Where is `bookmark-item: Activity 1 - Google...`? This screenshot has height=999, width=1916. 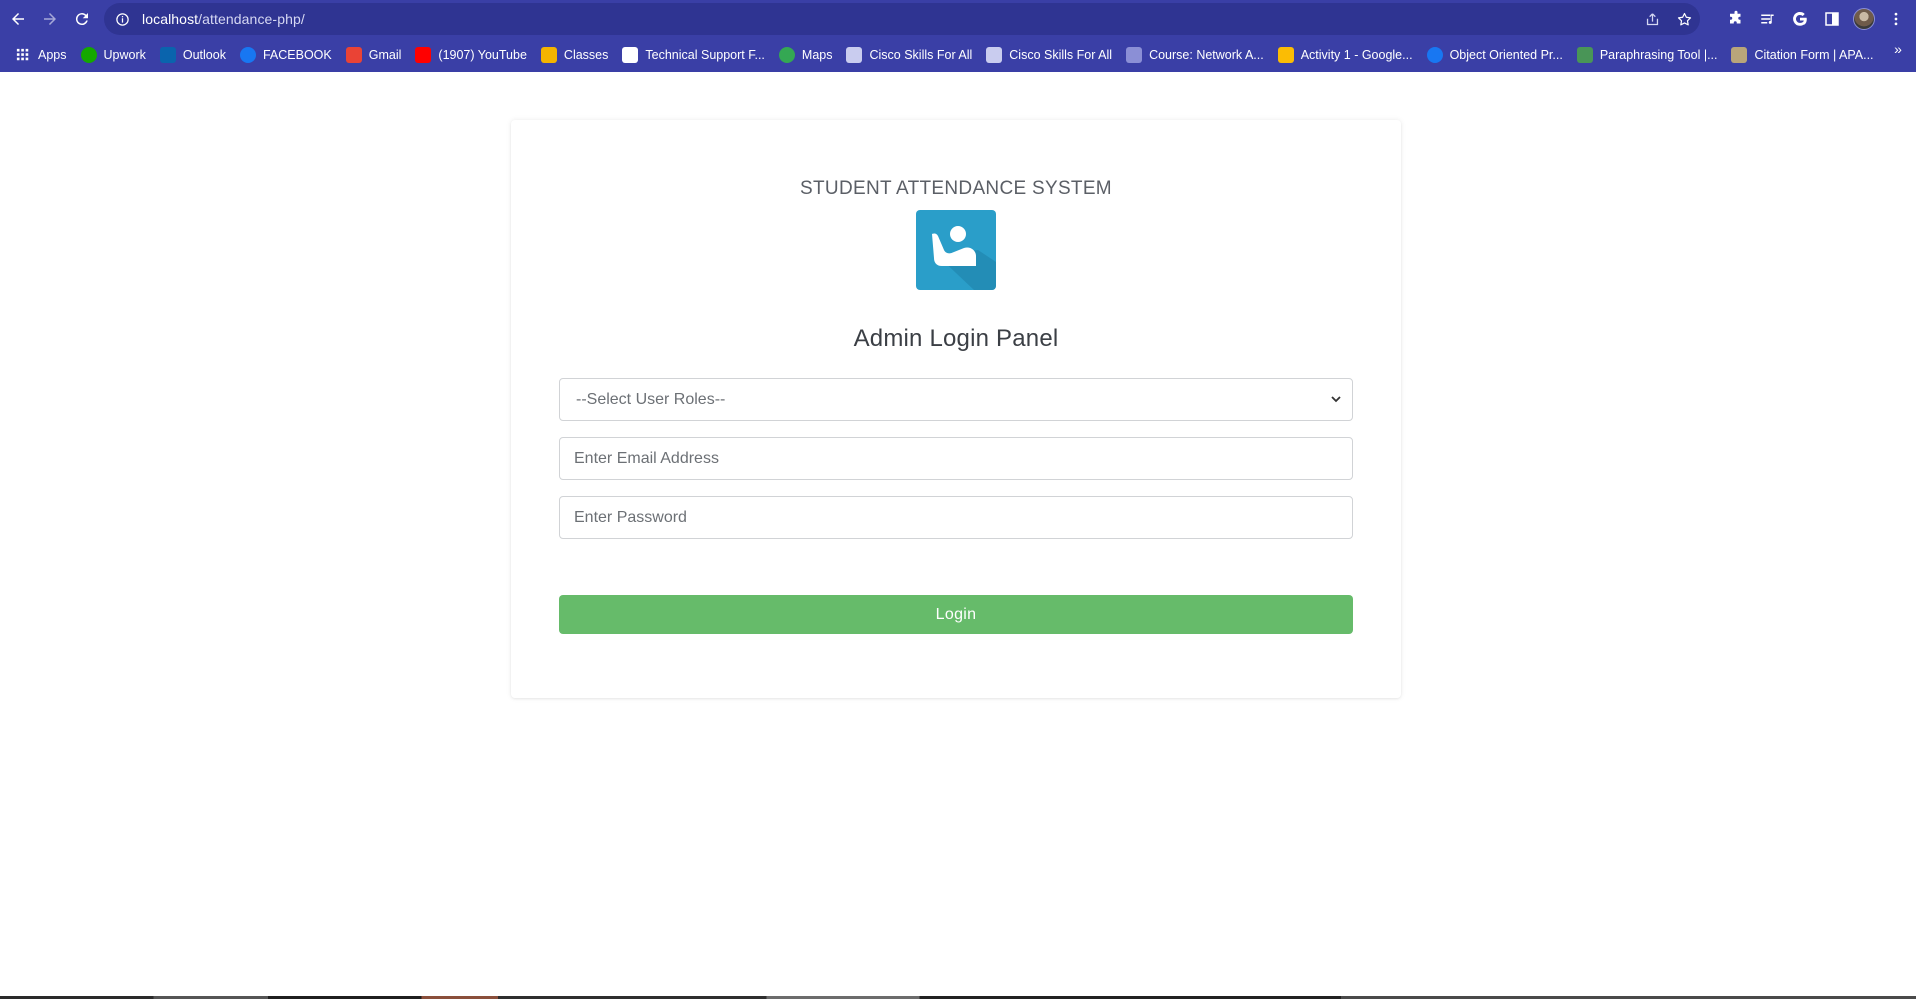 bookmark-item: Activity 1 - Google... is located at coordinates (1345, 55).